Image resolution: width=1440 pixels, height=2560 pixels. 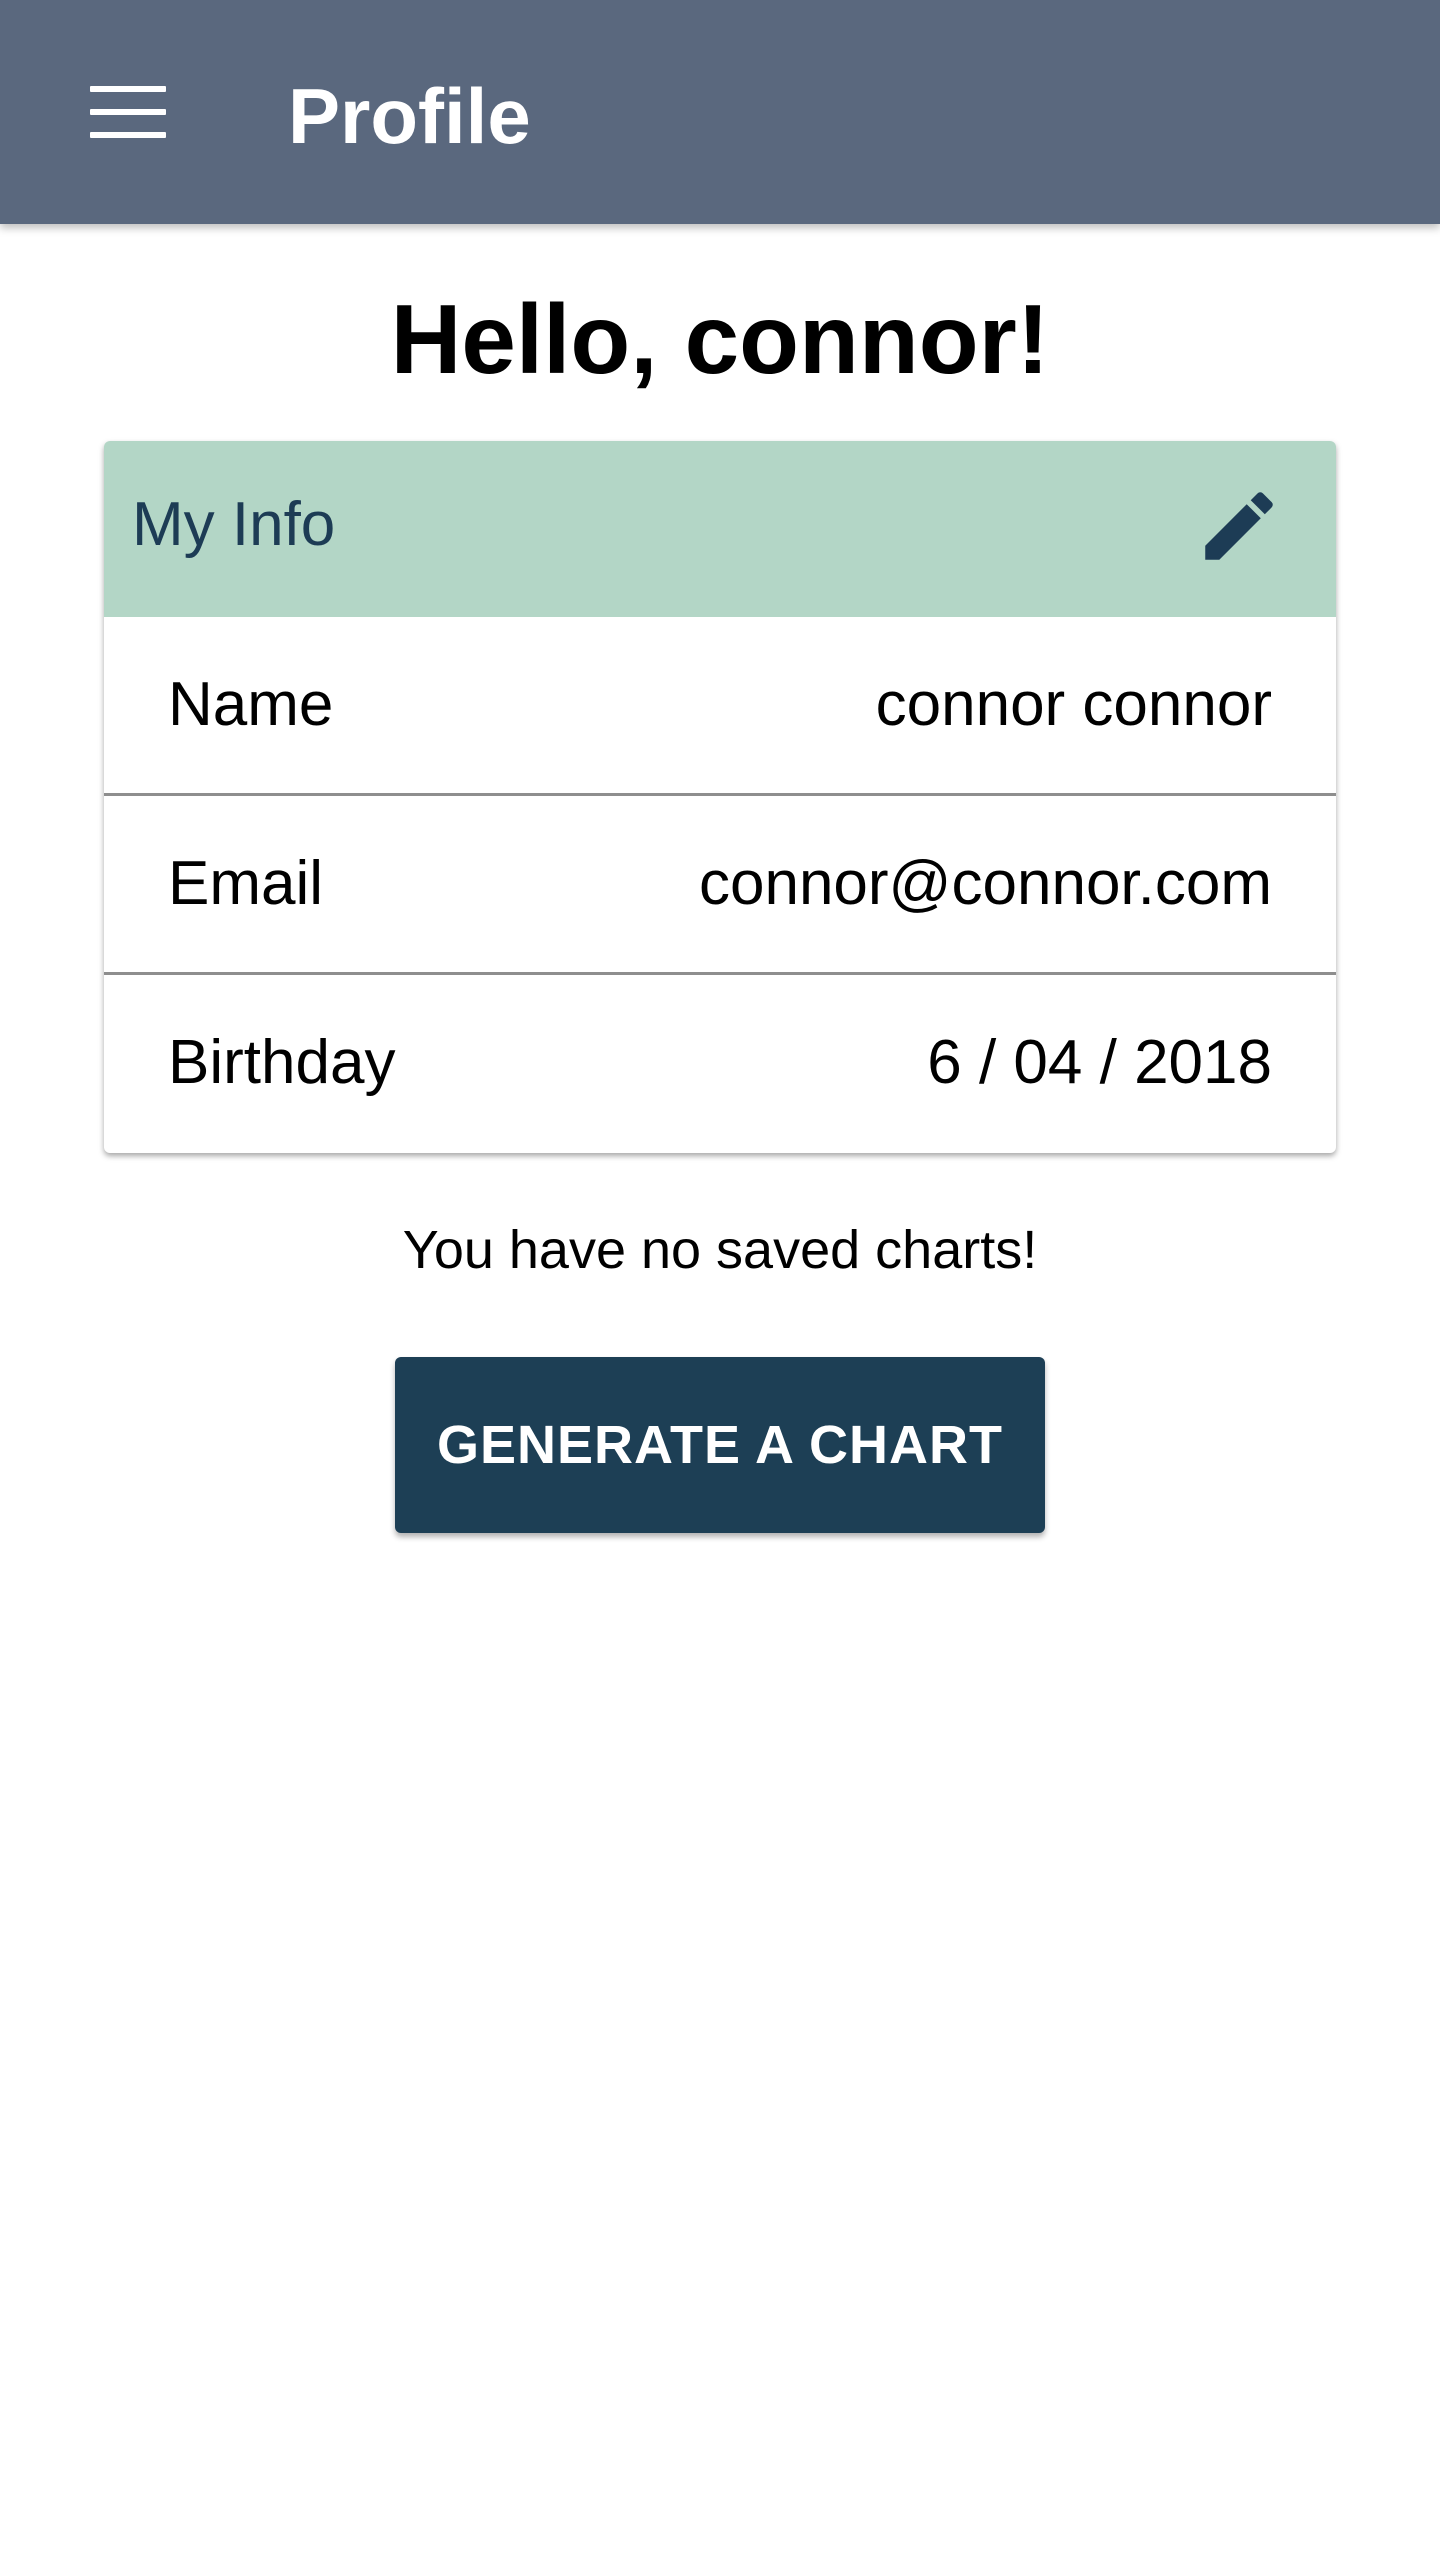 What do you see at coordinates (246, 883) in the screenshot?
I see `info-label: Email` at bounding box center [246, 883].